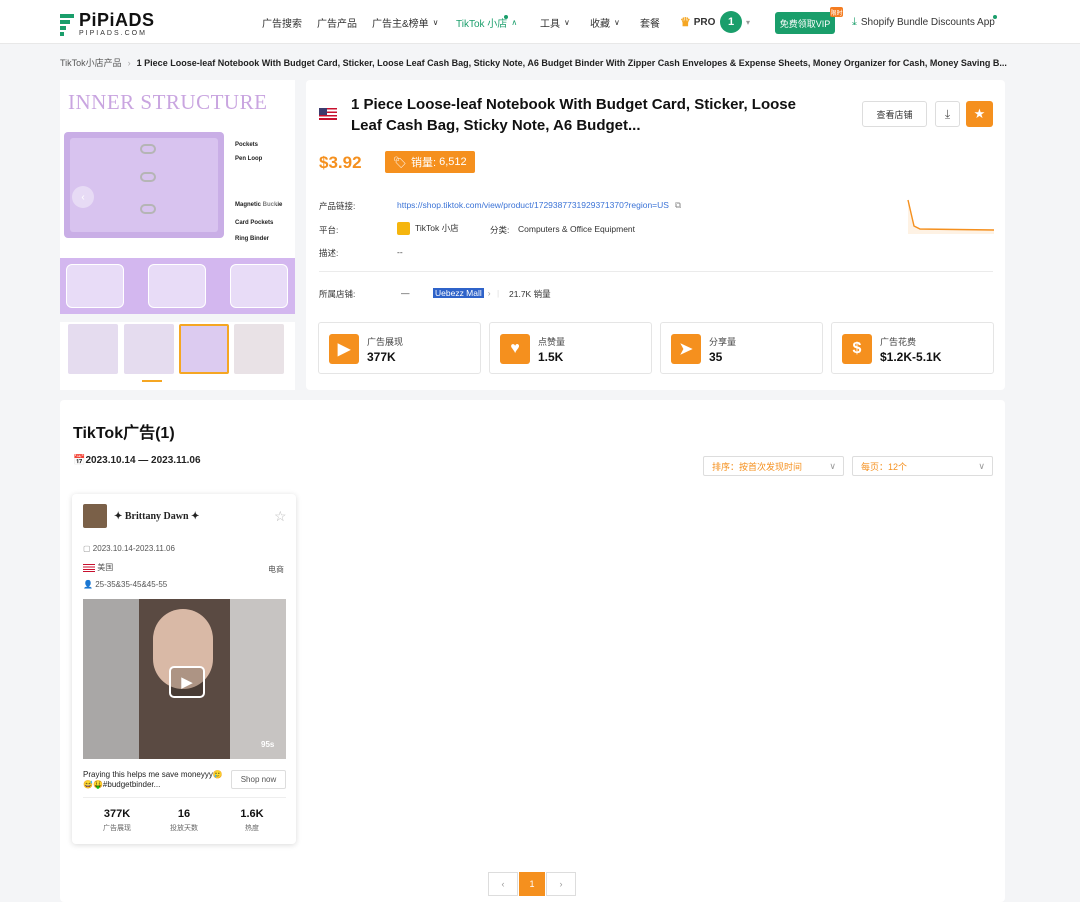 The width and height of the screenshot is (1080, 902). Describe the element at coordinates (923, 22) in the screenshot. I see `shopify-app-link: ⤓ Shopify Bundle Discounts App` at that location.